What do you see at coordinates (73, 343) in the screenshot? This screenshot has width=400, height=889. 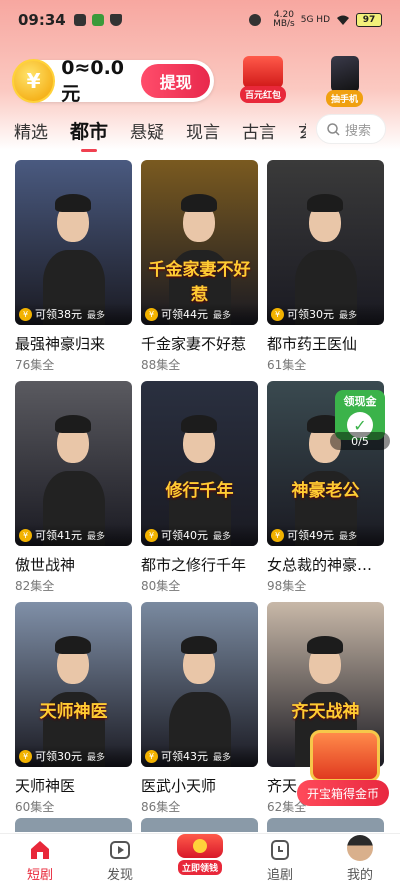 I see `drama-title: 最强神豪归来` at bounding box center [73, 343].